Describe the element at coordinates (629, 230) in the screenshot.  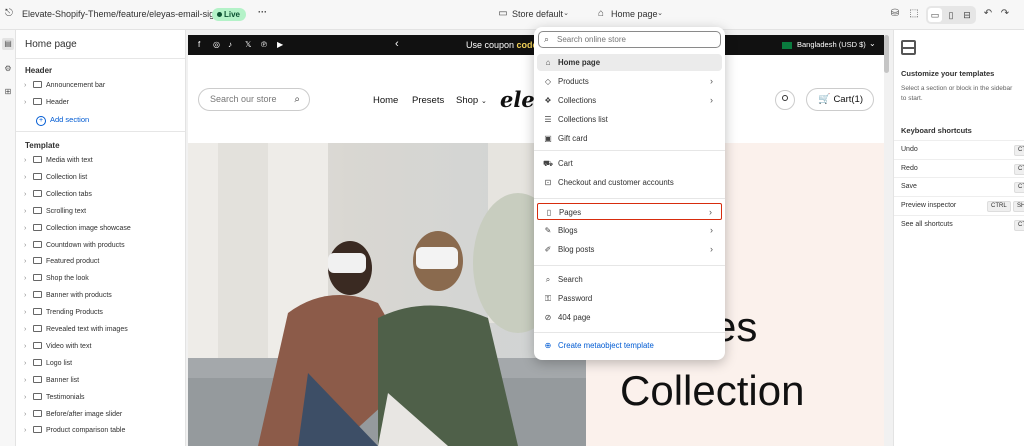
I see `menu-item-blogs: ✎ Blogs ›` at that location.